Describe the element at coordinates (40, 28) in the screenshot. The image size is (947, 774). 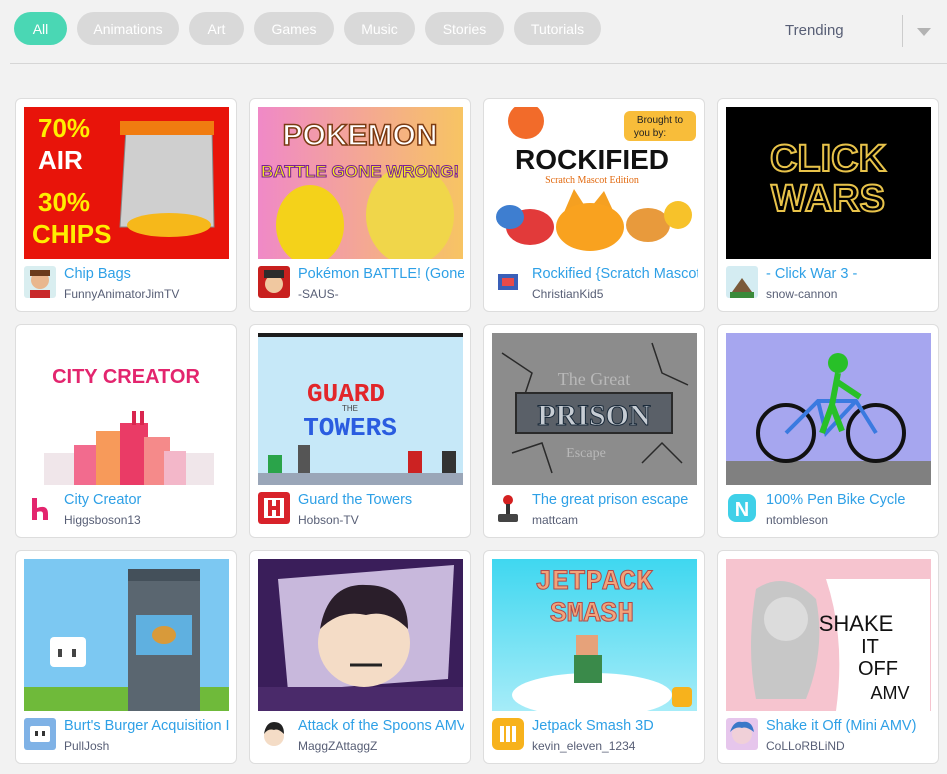
I see `filter-all: All` at that location.